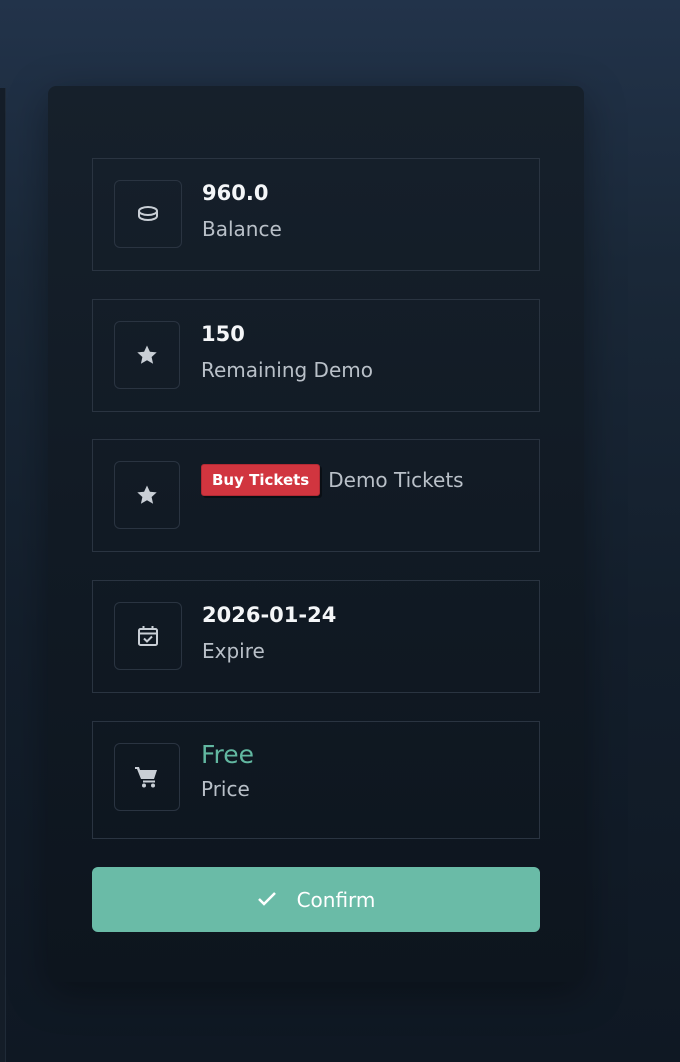  Describe the element at coordinates (233, 651) in the screenshot. I see `expire-label: Expire` at that location.